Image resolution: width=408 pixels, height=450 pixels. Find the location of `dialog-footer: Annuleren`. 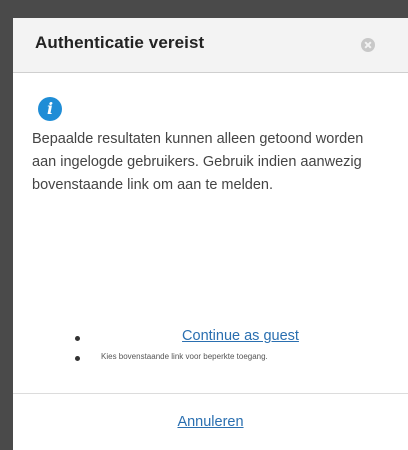

dialog-footer: Annuleren is located at coordinates (210, 421).